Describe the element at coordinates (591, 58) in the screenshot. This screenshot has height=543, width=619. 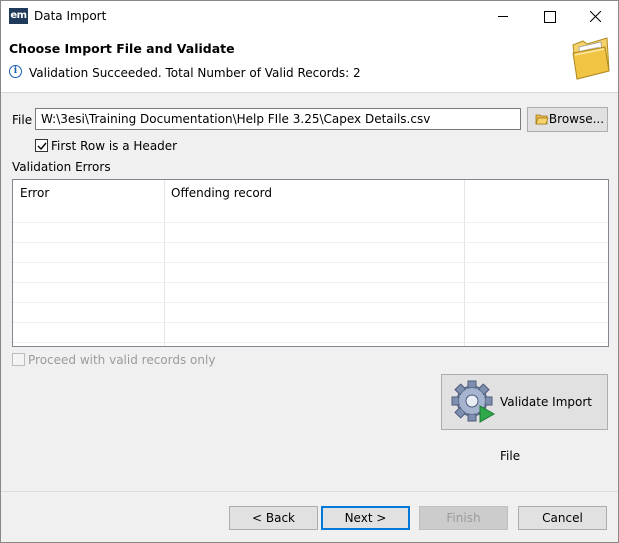
I see `folder-icon` at that location.